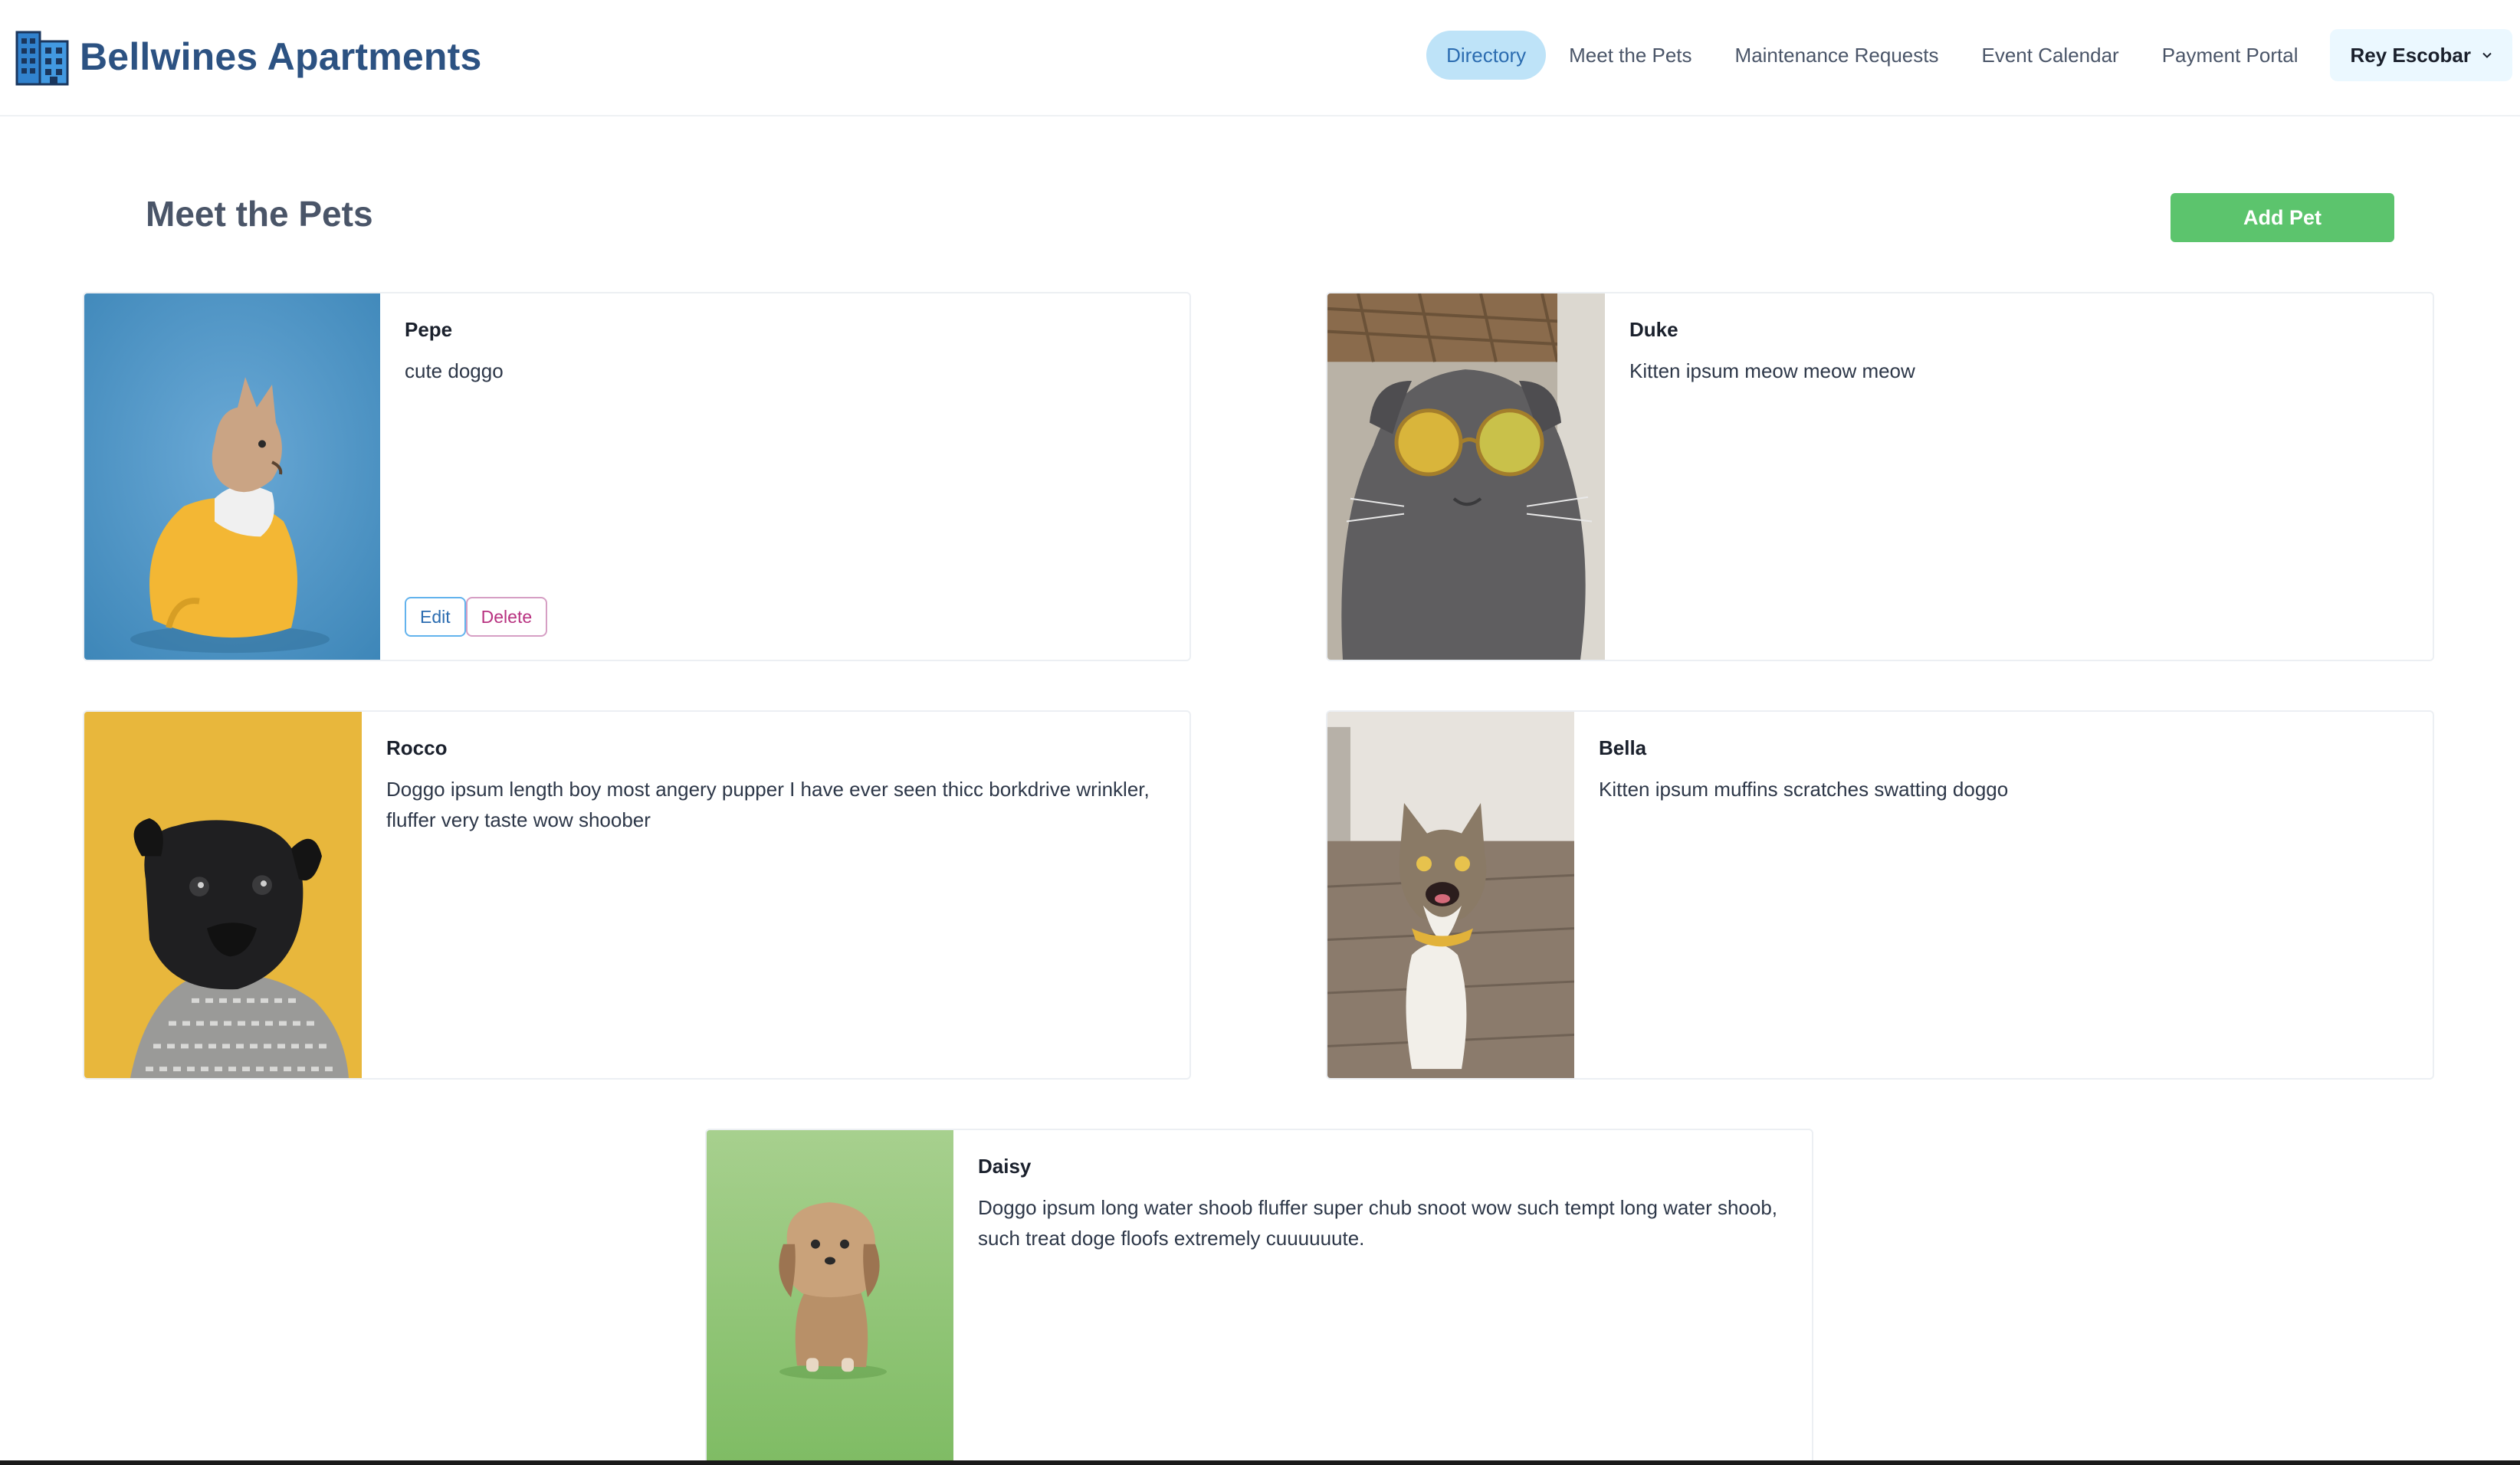 The height and width of the screenshot is (1465, 2520). What do you see at coordinates (2019, 477) in the screenshot?
I see `pet-card-body: Duke Kitten ipsum meow meow meow` at bounding box center [2019, 477].